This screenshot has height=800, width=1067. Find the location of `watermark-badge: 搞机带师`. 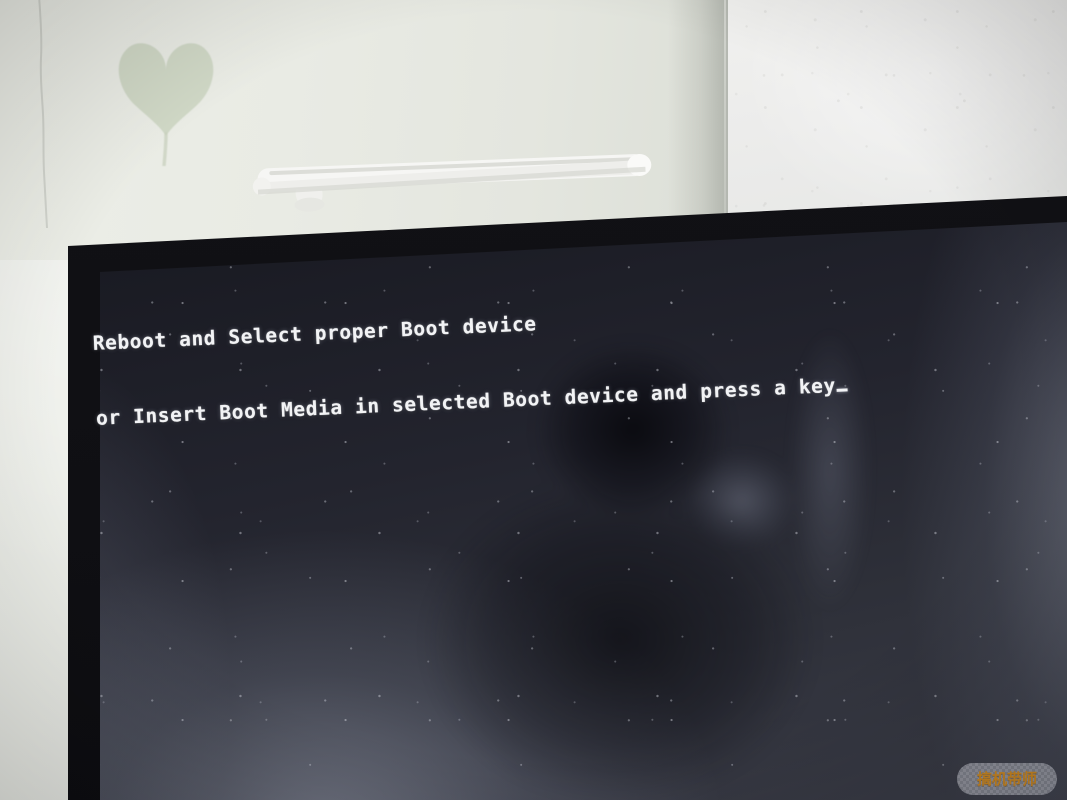

watermark-badge: 搞机带师 is located at coordinates (1007, 779).